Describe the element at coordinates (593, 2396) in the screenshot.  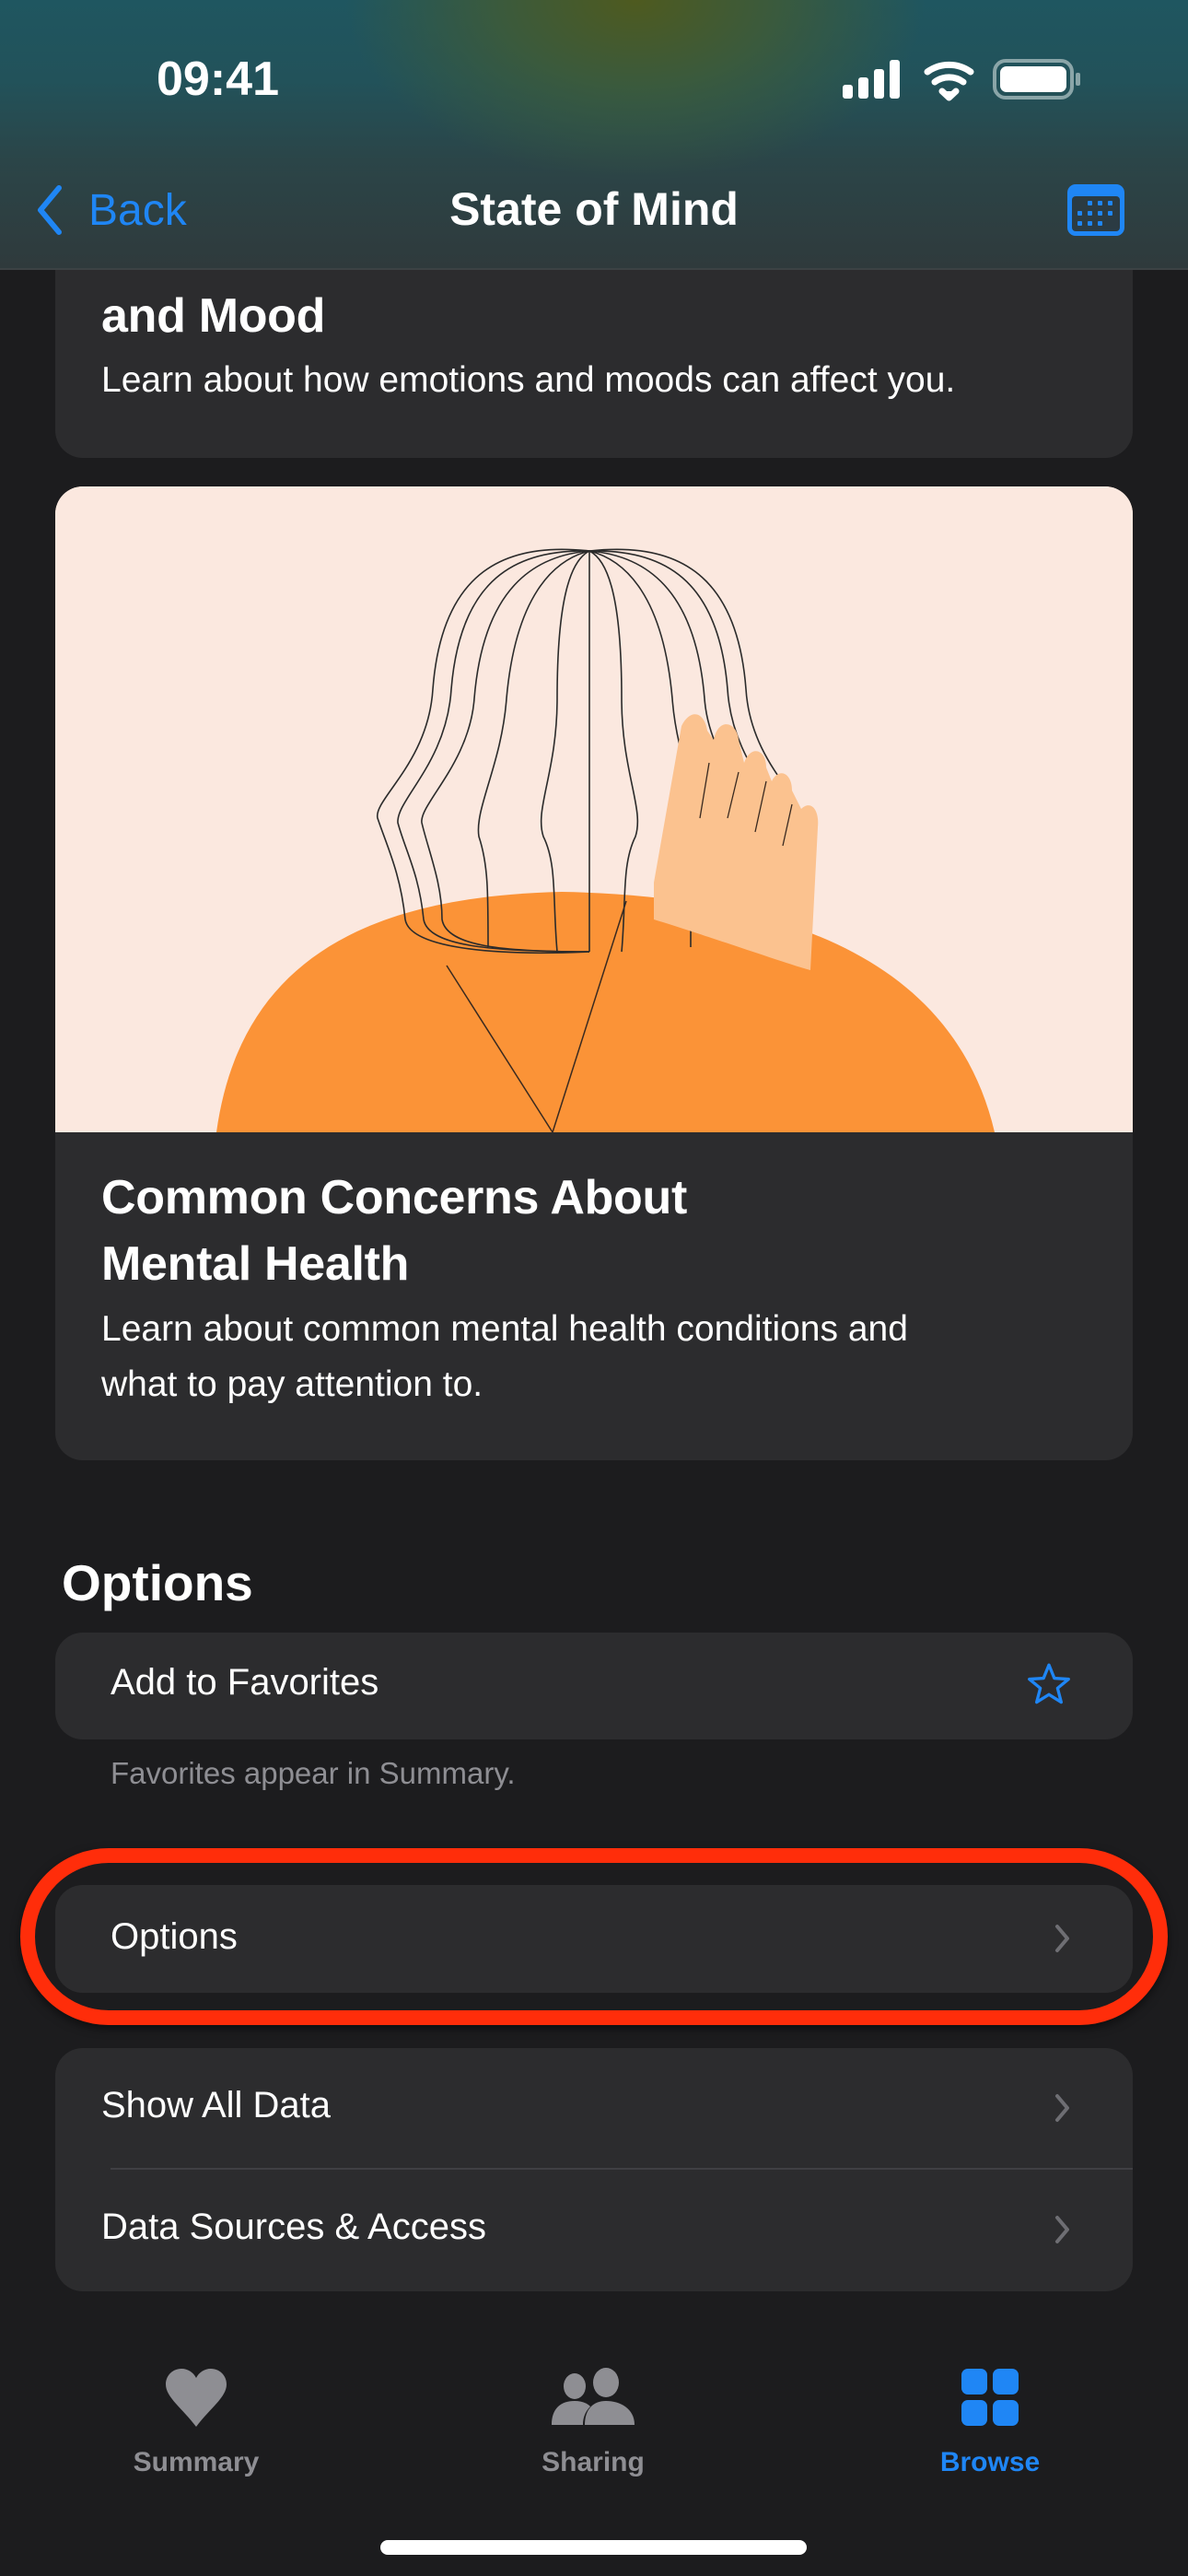
I see `people-icon` at that location.